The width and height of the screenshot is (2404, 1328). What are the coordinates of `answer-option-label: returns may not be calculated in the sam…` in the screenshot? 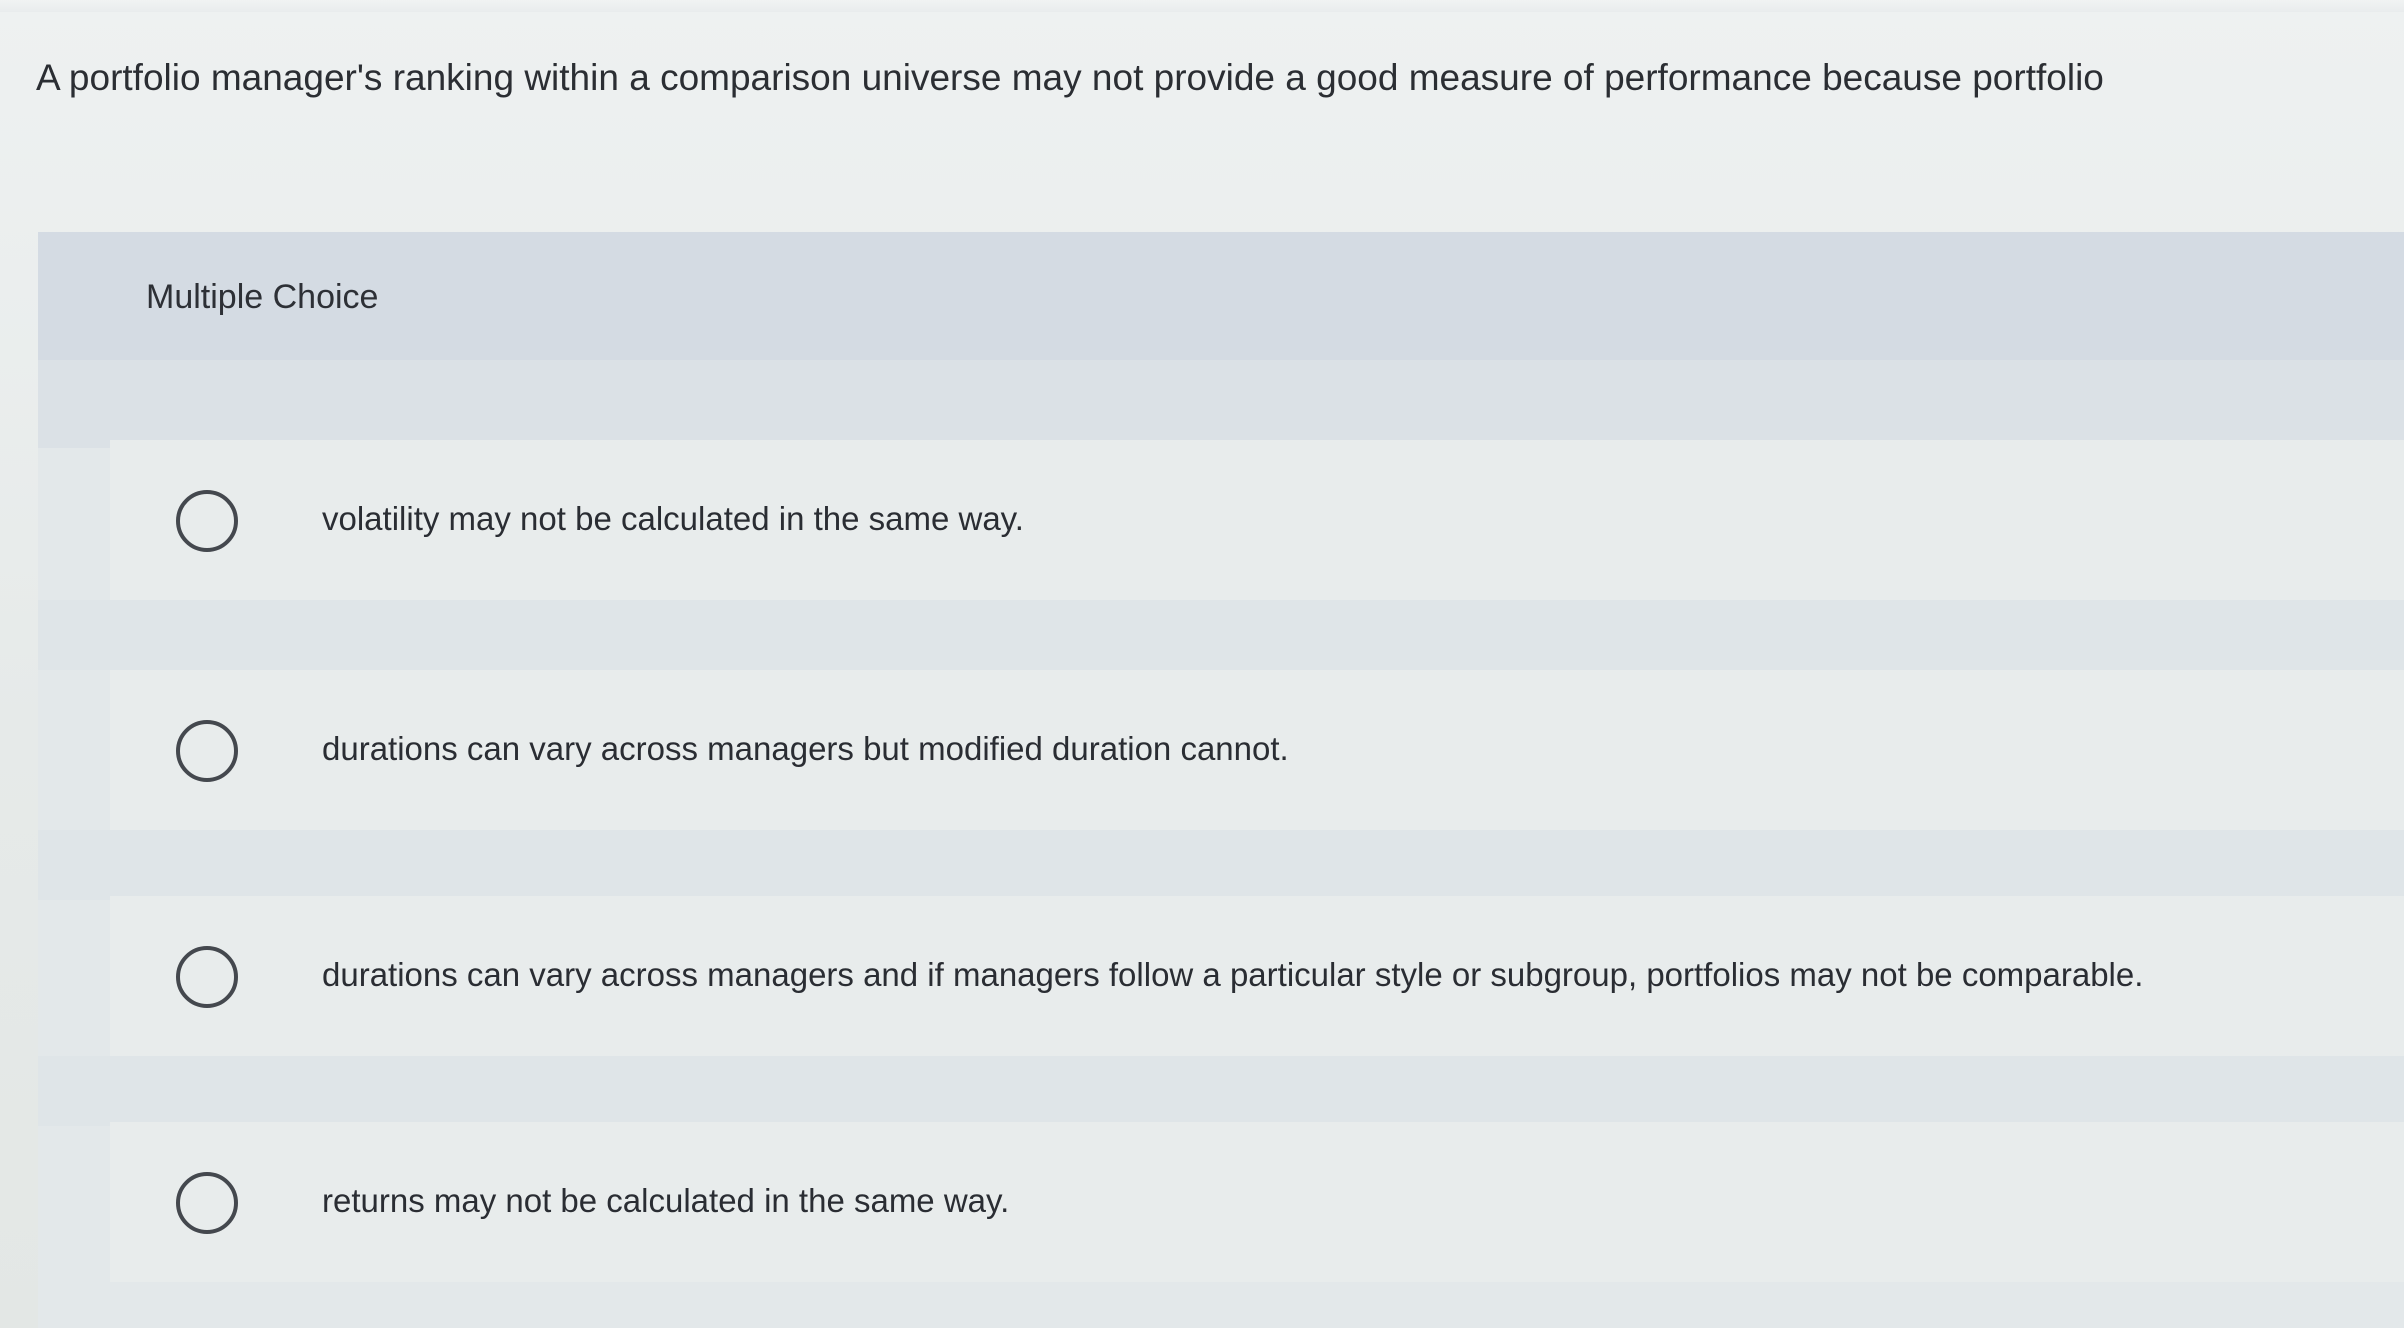 It's located at (666, 1200).